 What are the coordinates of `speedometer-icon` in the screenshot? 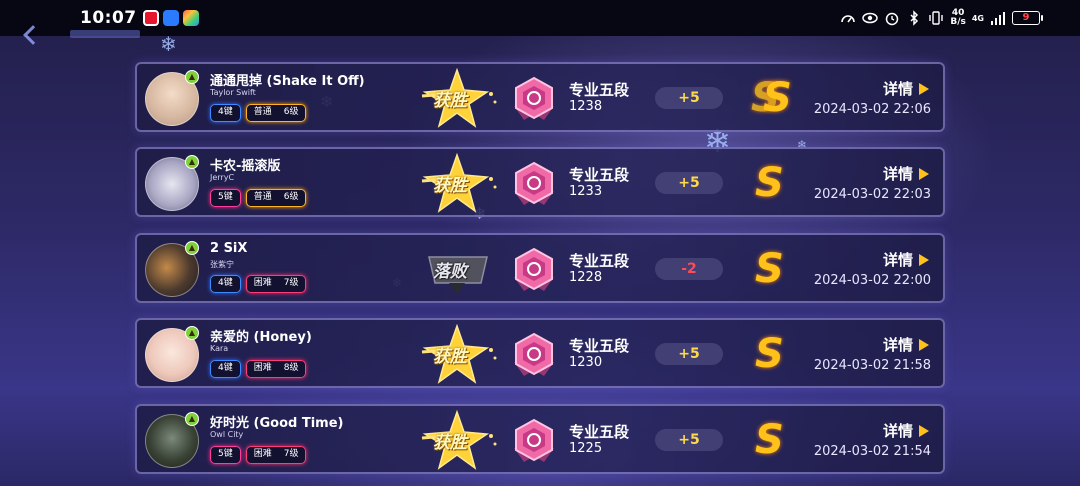 It's located at (848, 19).